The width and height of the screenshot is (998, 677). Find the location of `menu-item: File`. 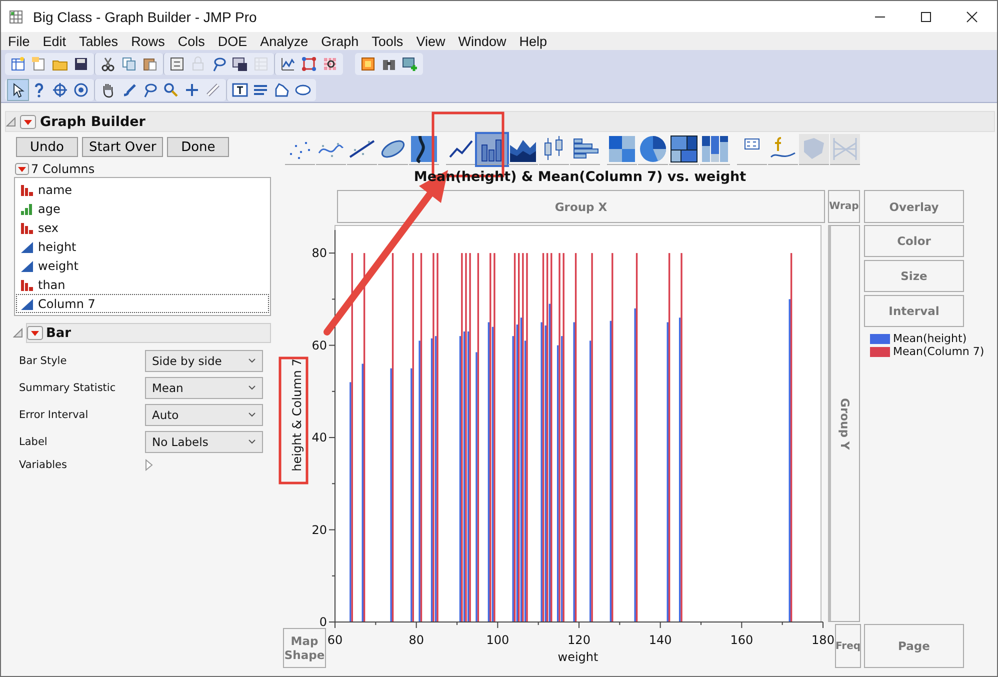

menu-item: File is located at coordinates (19, 41).